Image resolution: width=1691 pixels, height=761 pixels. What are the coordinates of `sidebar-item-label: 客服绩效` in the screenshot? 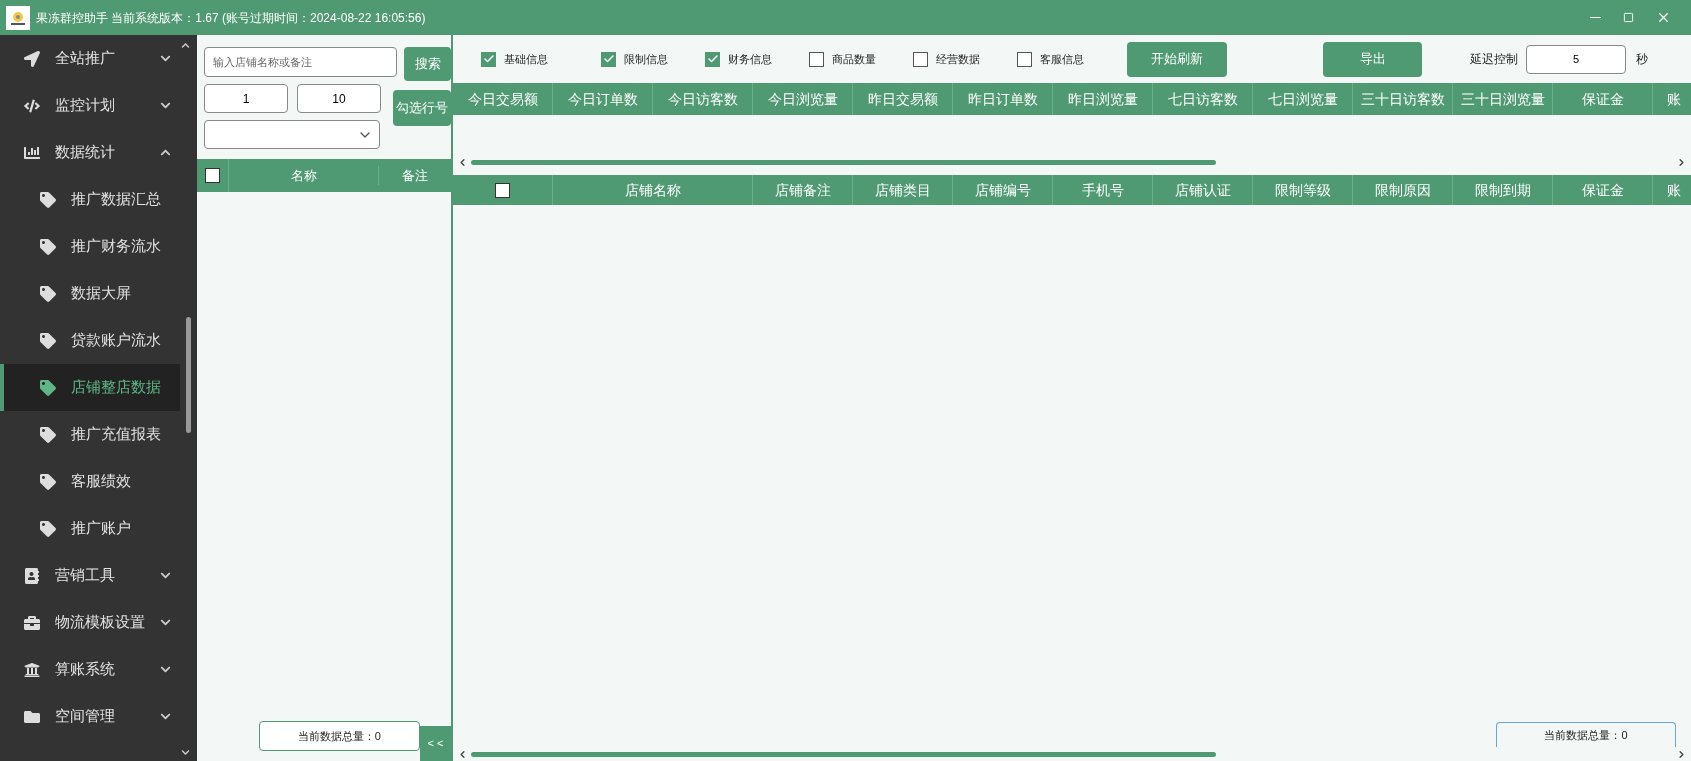 It's located at (101, 481).